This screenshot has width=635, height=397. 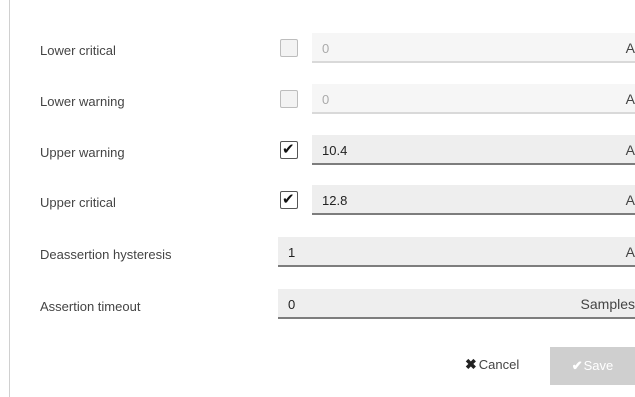 What do you see at coordinates (623, 252) in the screenshot?
I see `deassertion-hysteresis-unit: A` at bounding box center [623, 252].